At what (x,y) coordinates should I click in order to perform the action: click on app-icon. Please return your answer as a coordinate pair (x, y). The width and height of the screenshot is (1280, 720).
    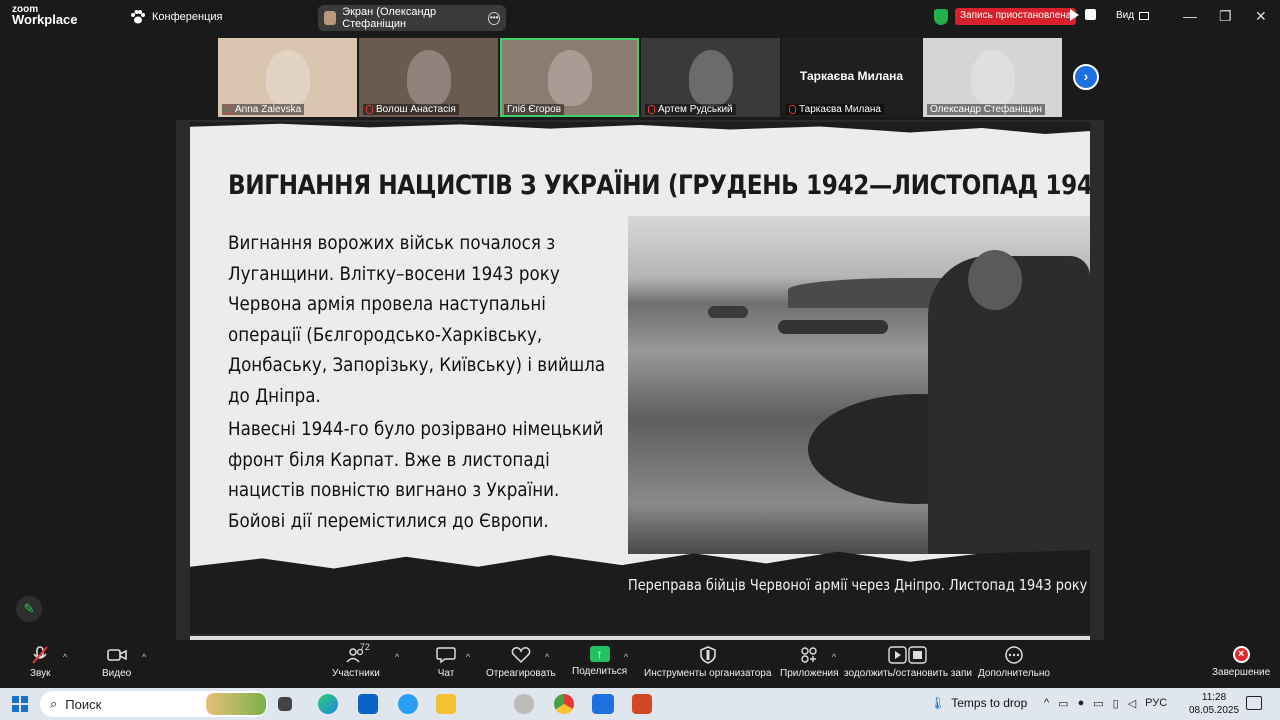
    Looking at the image, I should click on (524, 704).